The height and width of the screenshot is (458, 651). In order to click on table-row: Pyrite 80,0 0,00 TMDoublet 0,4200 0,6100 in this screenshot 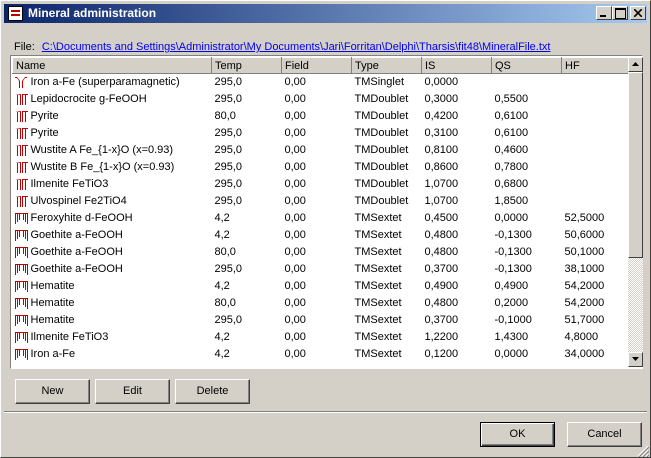, I will do `click(321, 116)`.